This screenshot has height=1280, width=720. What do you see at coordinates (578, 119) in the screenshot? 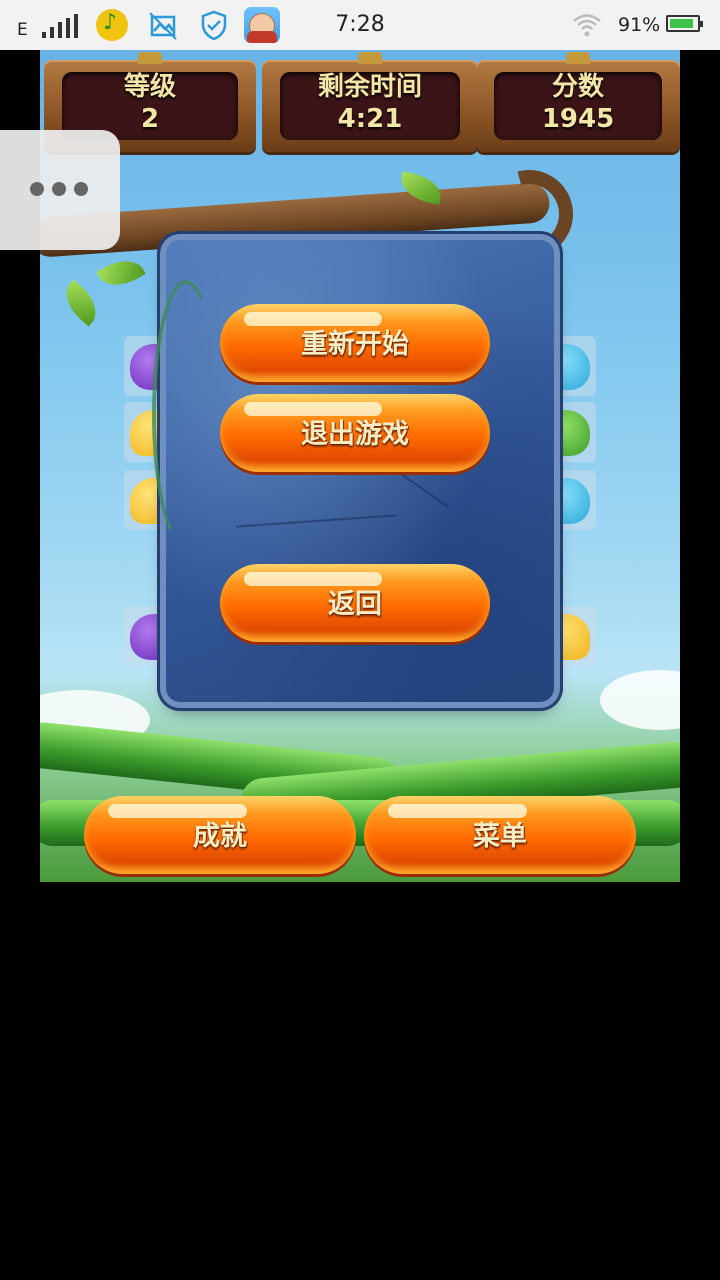
I see `score-value: 1945` at bounding box center [578, 119].